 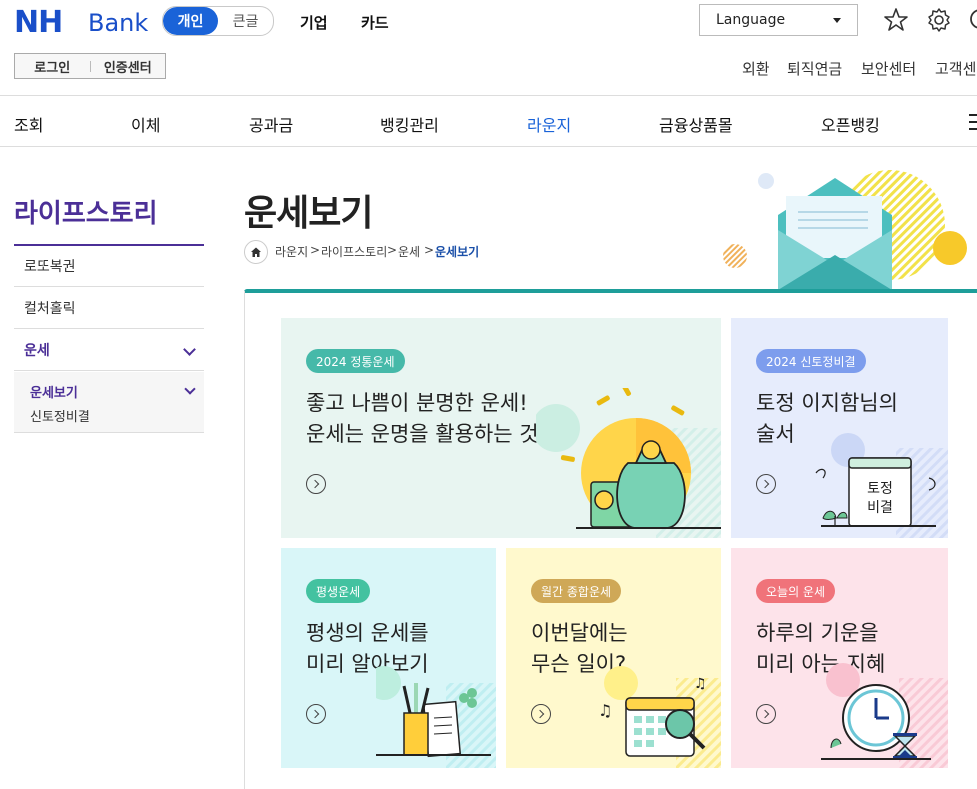 What do you see at coordinates (308, 213) in the screenshot?
I see `page-title: 운세보기` at bounding box center [308, 213].